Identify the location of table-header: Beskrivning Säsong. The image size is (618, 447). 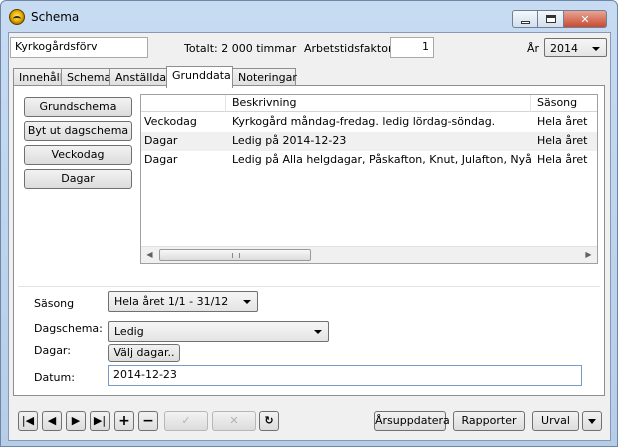
(369, 103).